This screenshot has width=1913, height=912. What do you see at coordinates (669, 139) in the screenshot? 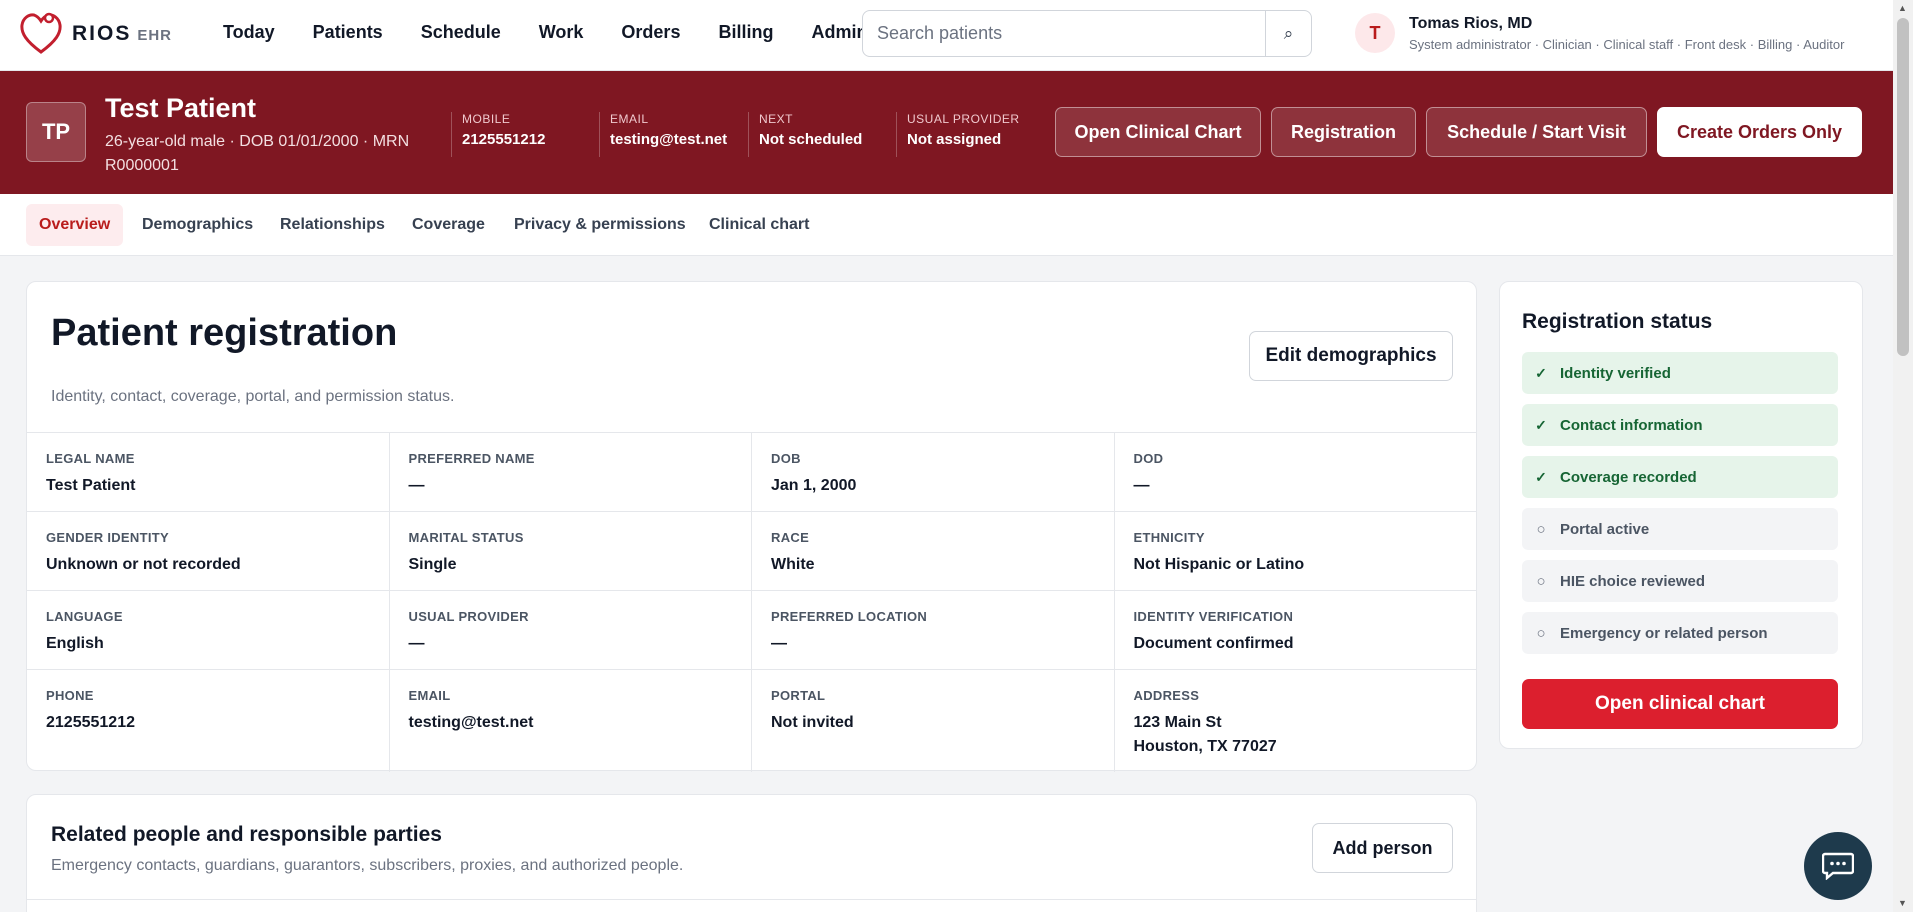
I see `fact-value: testing@test.net` at bounding box center [669, 139].